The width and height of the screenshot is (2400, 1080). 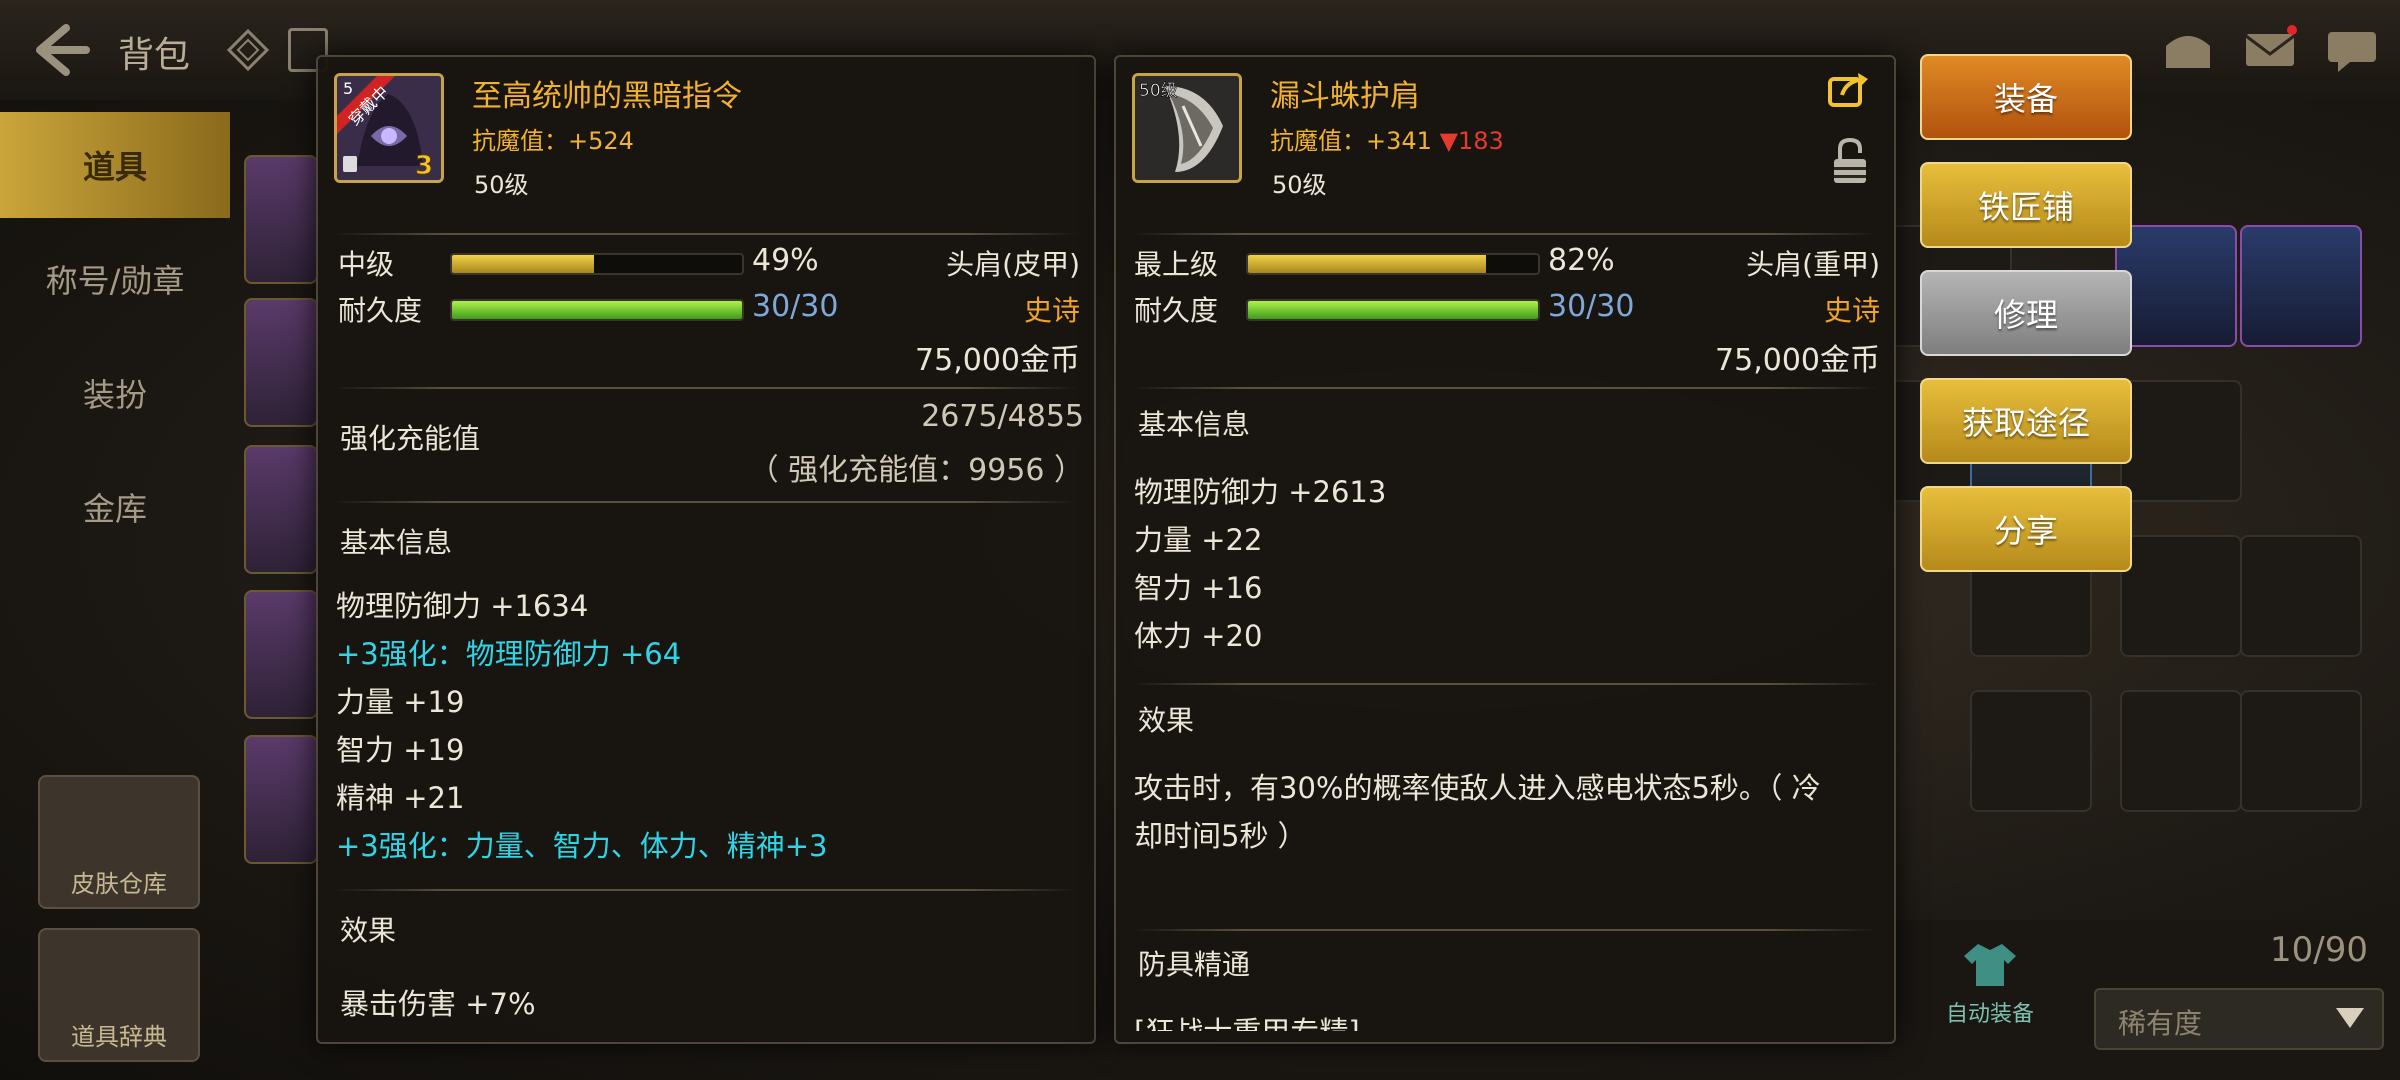 What do you see at coordinates (438, 1004) in the screenshot?
I see `effect-line: 暴击伤害 +7%` at bounding box center [438, 1004].